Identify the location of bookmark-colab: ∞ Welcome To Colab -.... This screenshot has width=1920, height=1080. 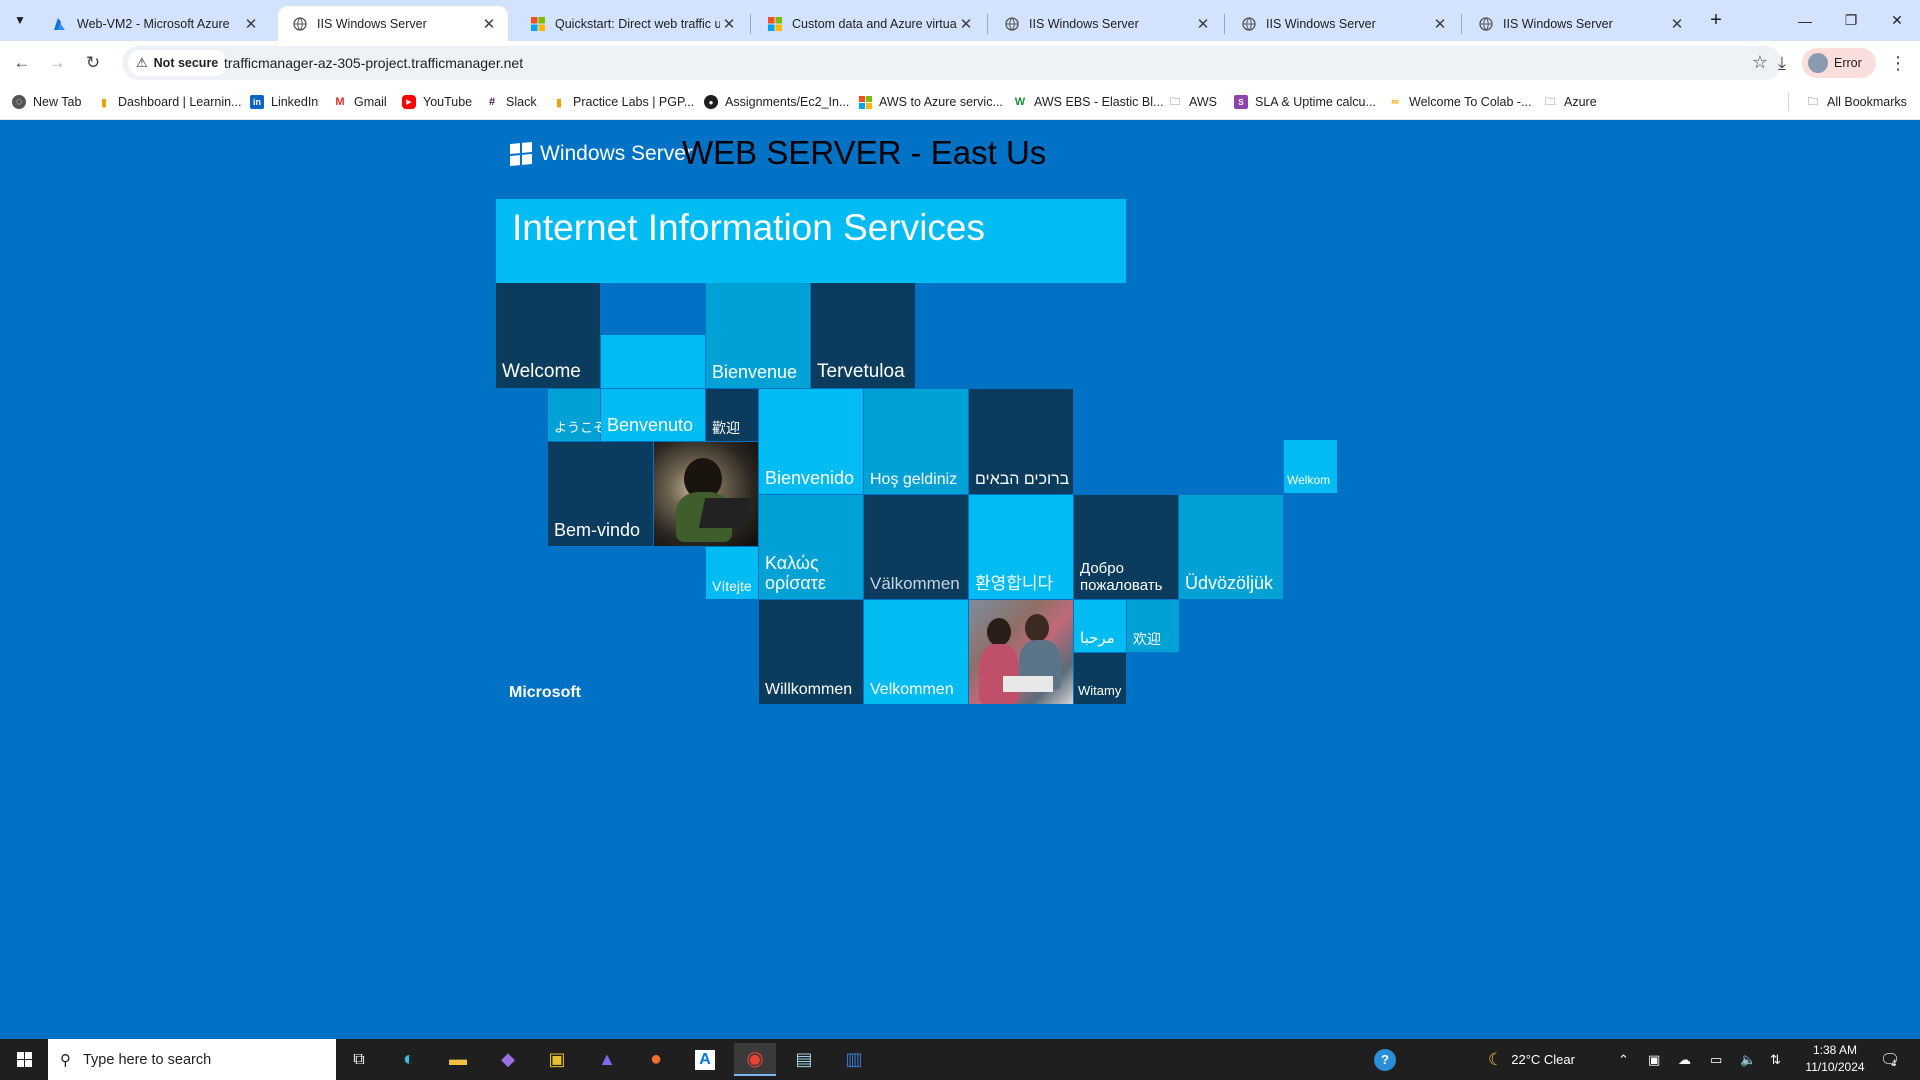
(1460, 102).